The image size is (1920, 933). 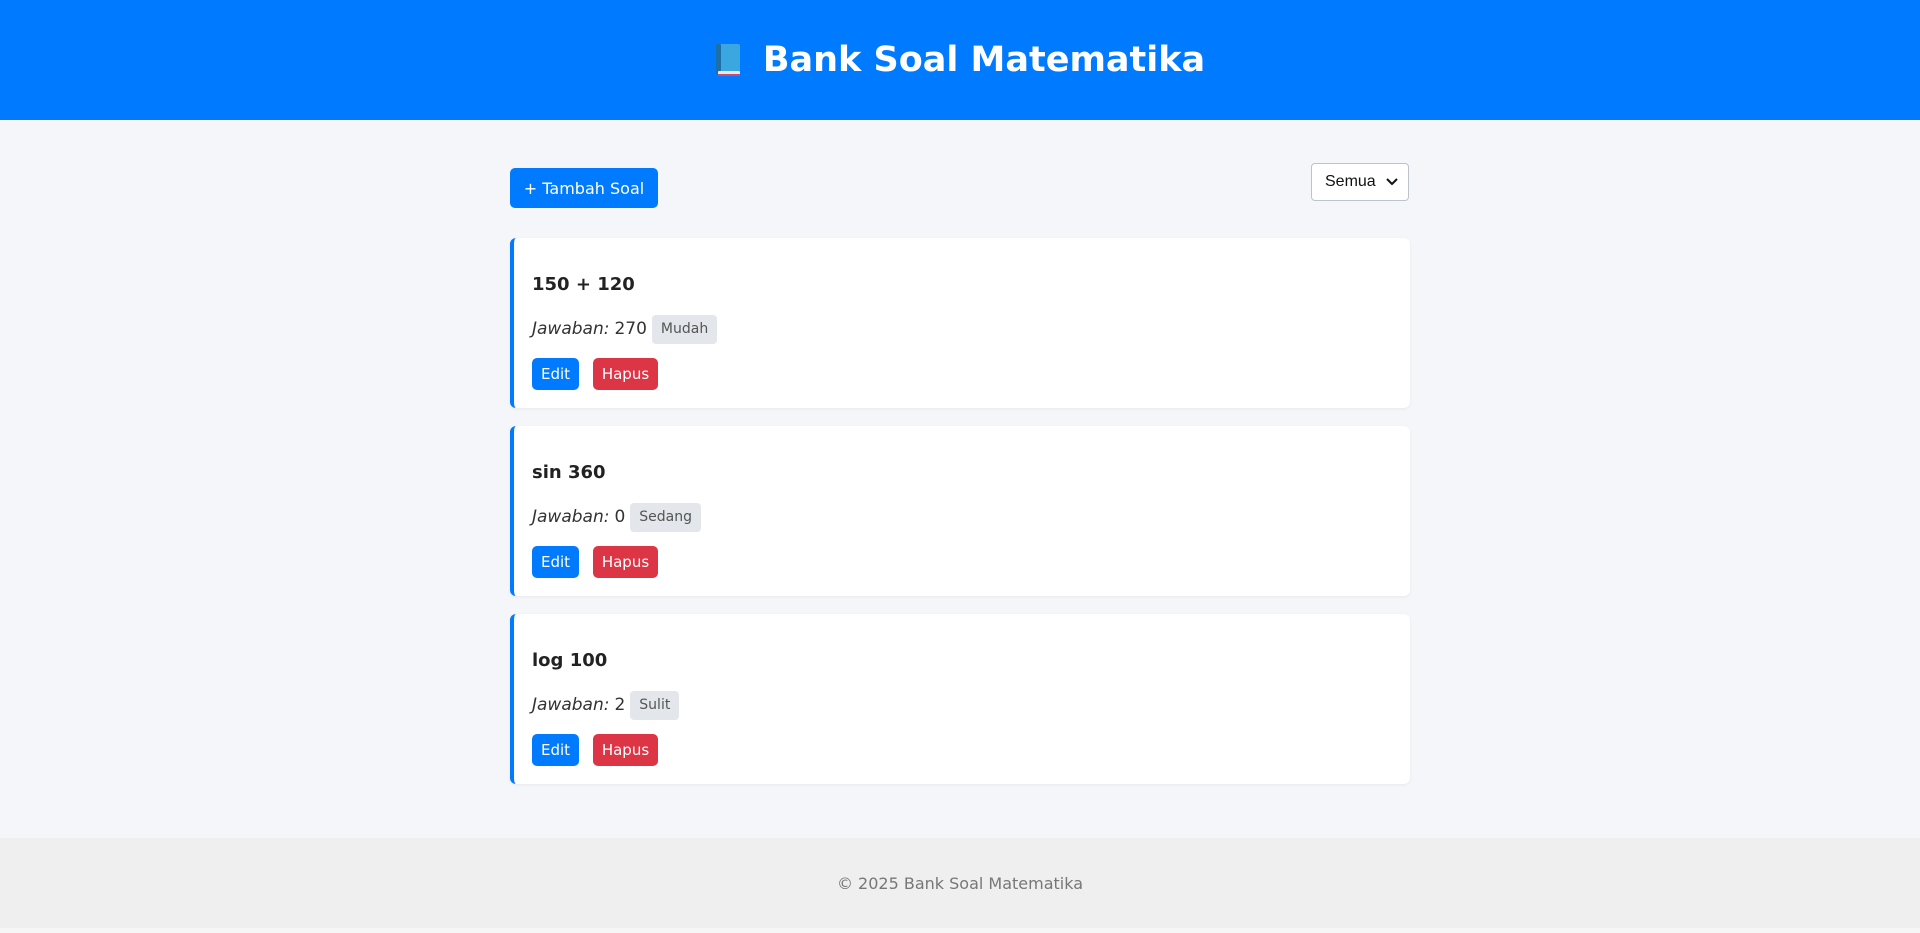 What do you see at coordinates (1350, 181) in the screenshot?
I see `filter-selected-value: Semua` at bounding box center [1350, 181].